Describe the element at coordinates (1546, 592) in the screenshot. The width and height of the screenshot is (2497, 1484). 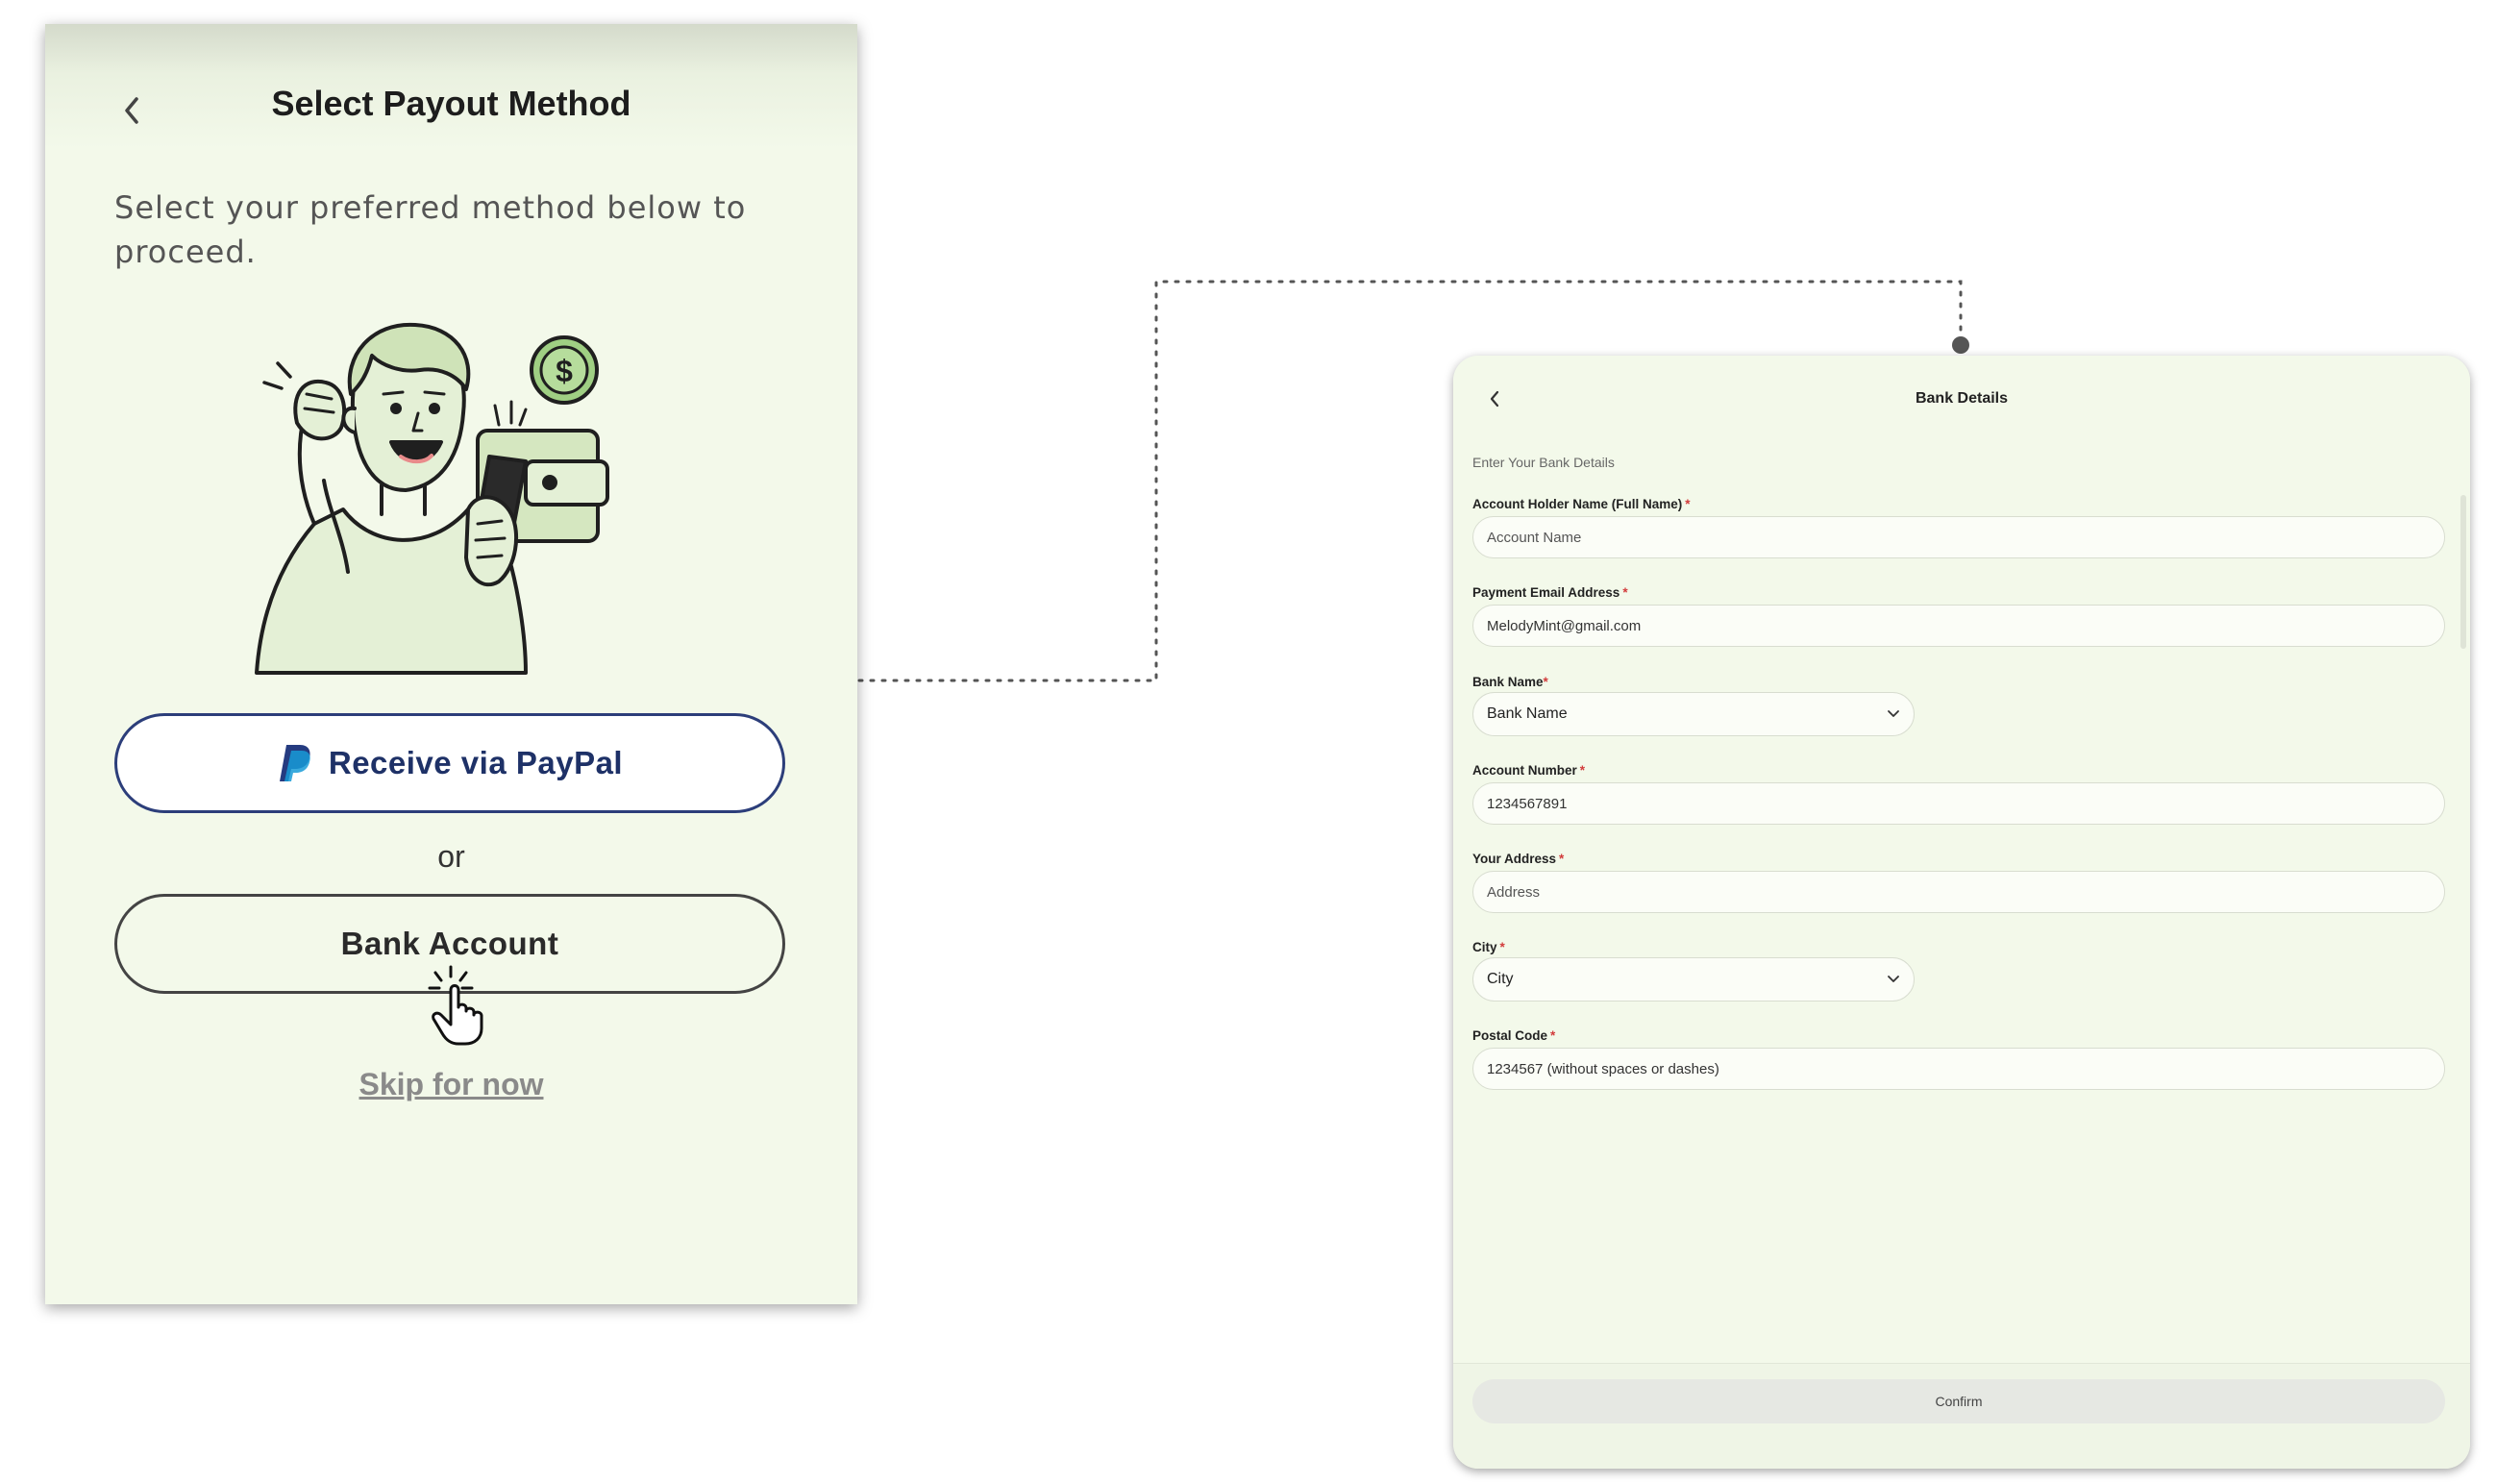
I see `payment-email-label-text: Payment Email Address` at that location.